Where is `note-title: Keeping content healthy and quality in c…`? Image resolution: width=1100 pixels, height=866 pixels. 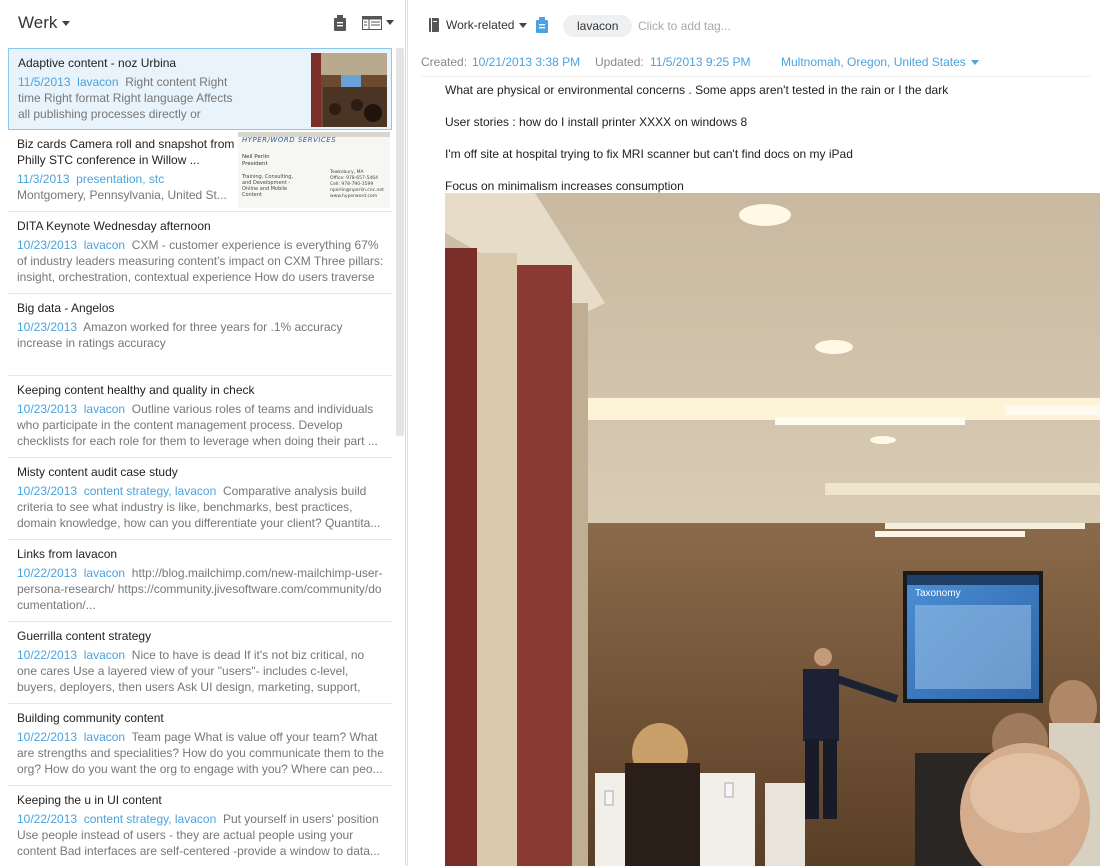
note-title: Keeping content healthy and quality in c… is located at coordinates (136, 390).